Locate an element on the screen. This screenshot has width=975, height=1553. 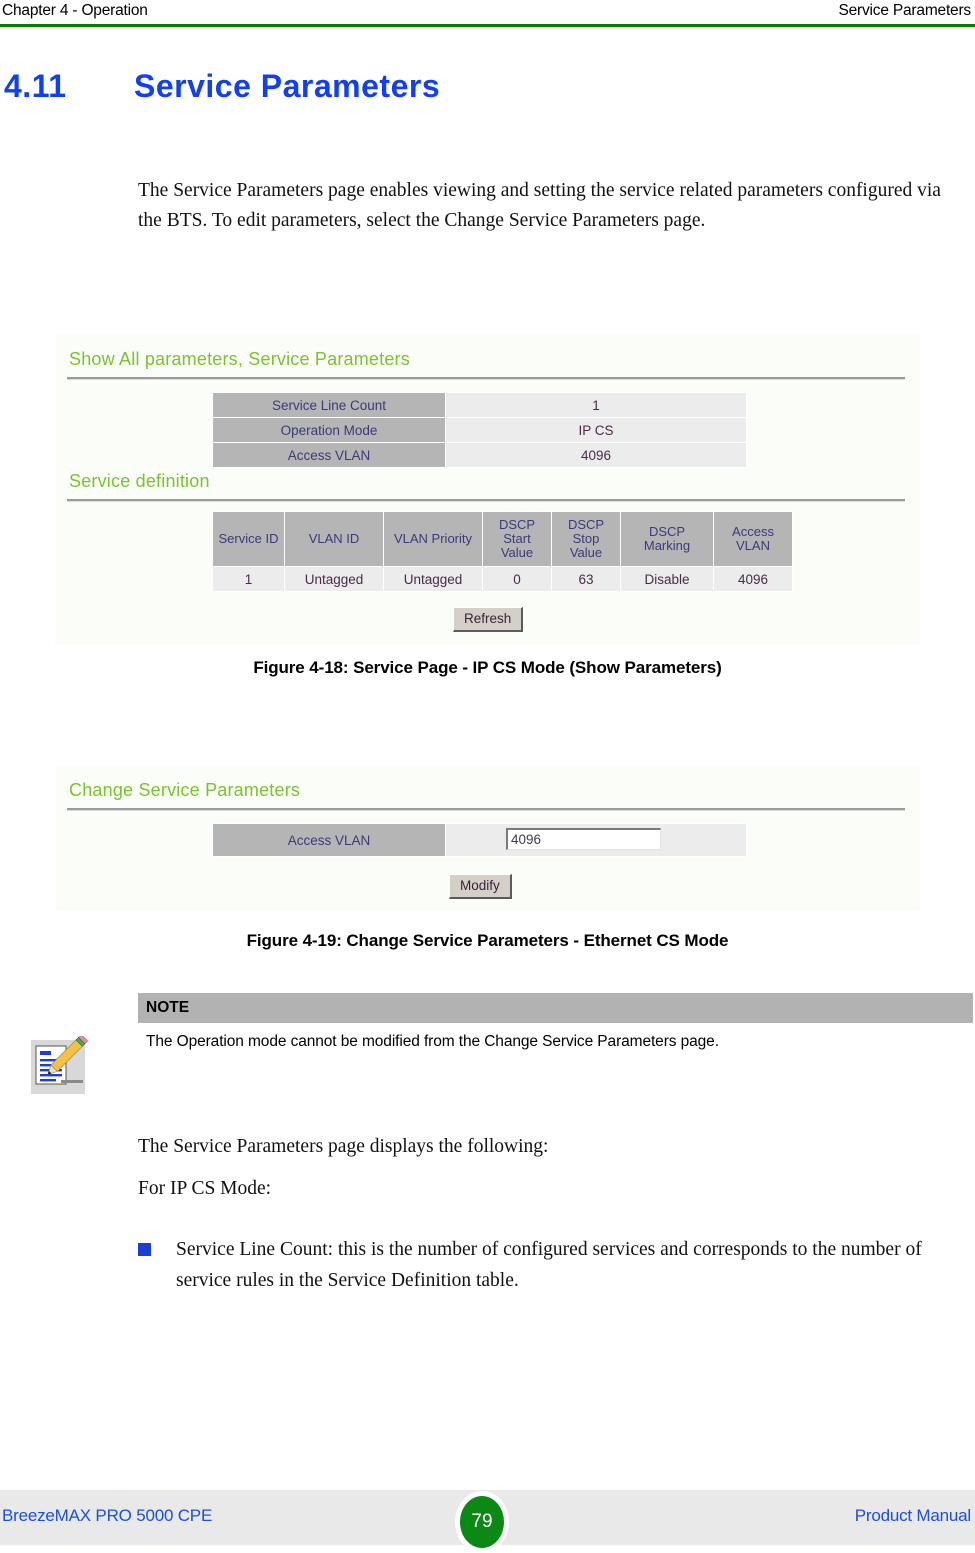
page-header: Chapter 4 - Operation Service Parameters is located at coordinates (487, 16).